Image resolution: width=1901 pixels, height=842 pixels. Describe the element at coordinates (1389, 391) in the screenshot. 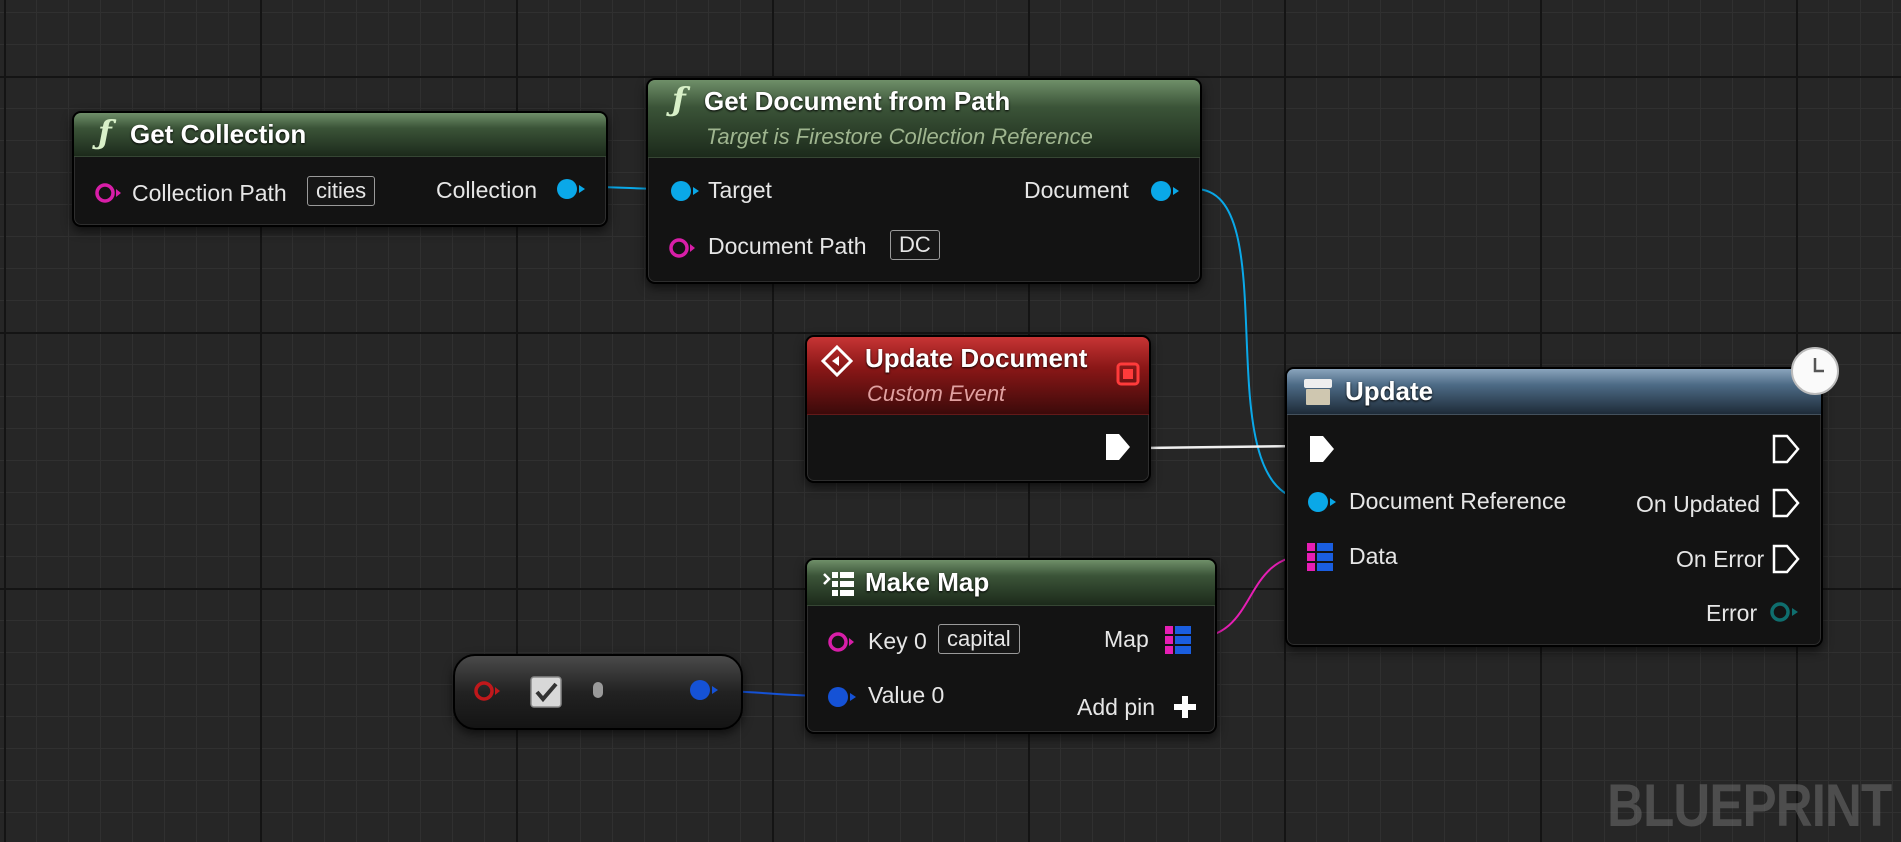

I see `node-title: Update` at that location.